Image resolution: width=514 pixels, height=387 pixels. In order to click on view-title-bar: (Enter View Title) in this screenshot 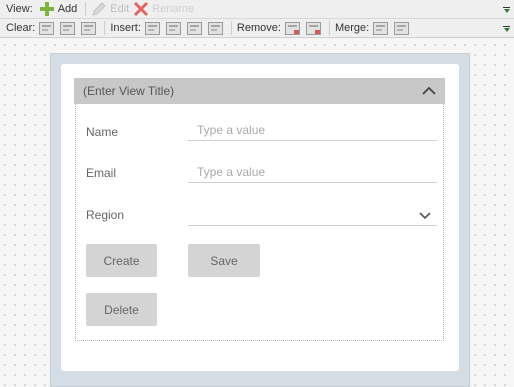, I will do `click(259, 91)`.